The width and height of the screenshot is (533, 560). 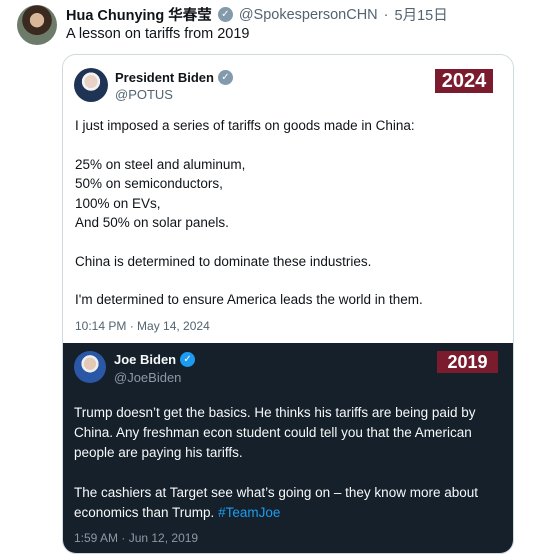 What do you see at coordinates (308, 15) in the screenshot?
I see `author-handle: @SpokespersonCHN` at bounding box center [308, 15].